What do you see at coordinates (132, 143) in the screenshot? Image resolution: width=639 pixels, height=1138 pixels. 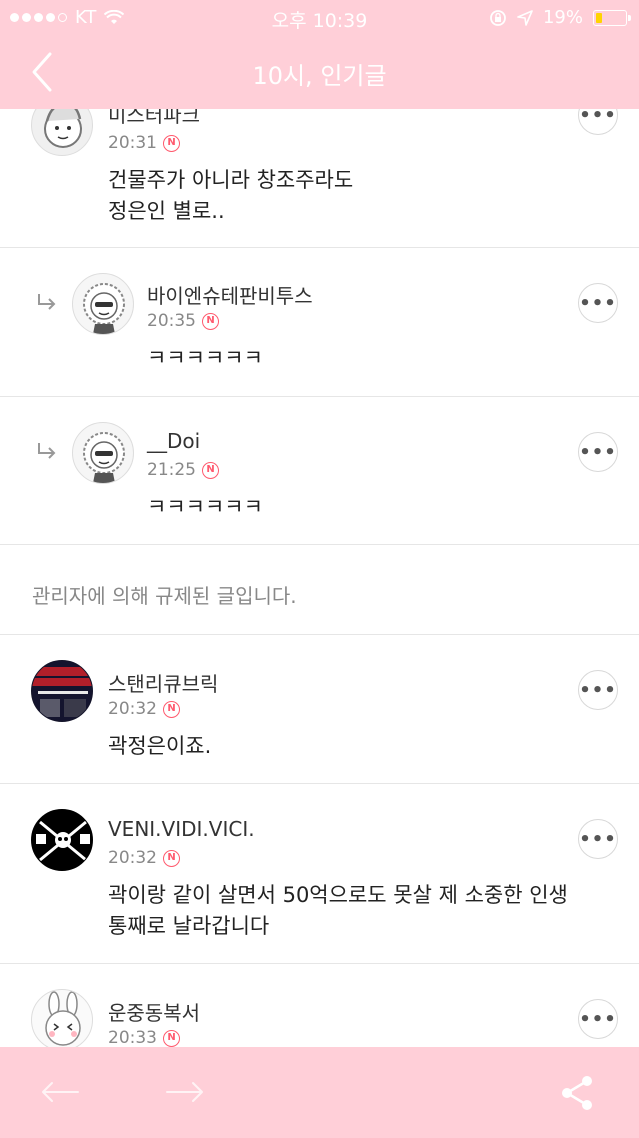 I see `comment-time: 20:31` at bounding box center [132, 143].